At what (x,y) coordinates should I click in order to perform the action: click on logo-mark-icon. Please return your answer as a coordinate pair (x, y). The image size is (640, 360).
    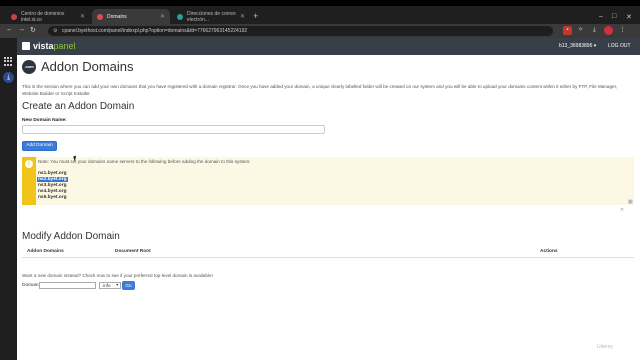
    Looking at the image, I should click on (26, 46).